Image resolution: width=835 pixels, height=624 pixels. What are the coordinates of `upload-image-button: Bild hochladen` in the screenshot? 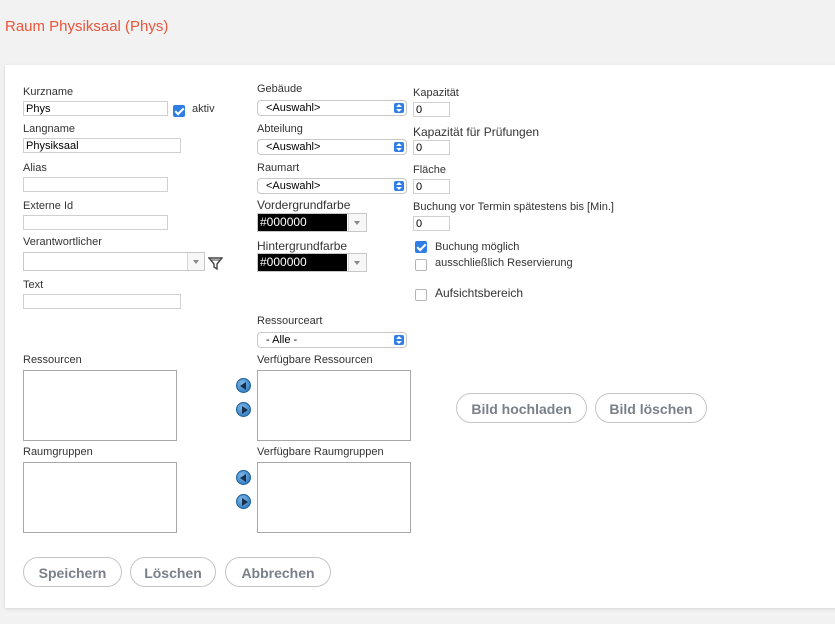 It's located at (521, 408).